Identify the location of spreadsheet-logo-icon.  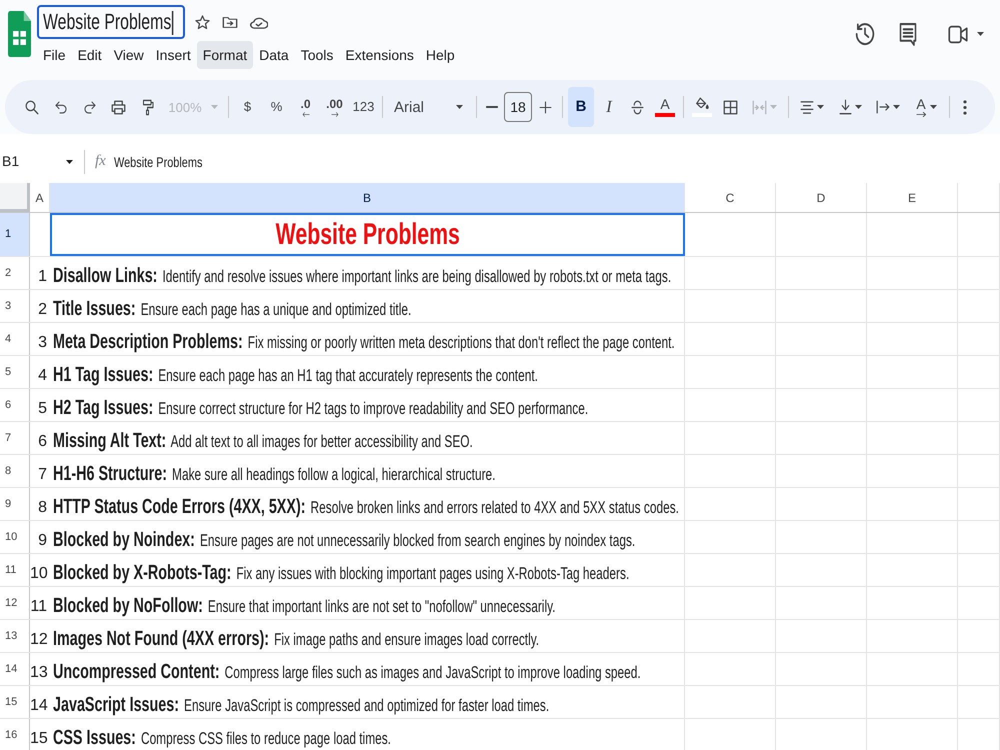
(19, 34).